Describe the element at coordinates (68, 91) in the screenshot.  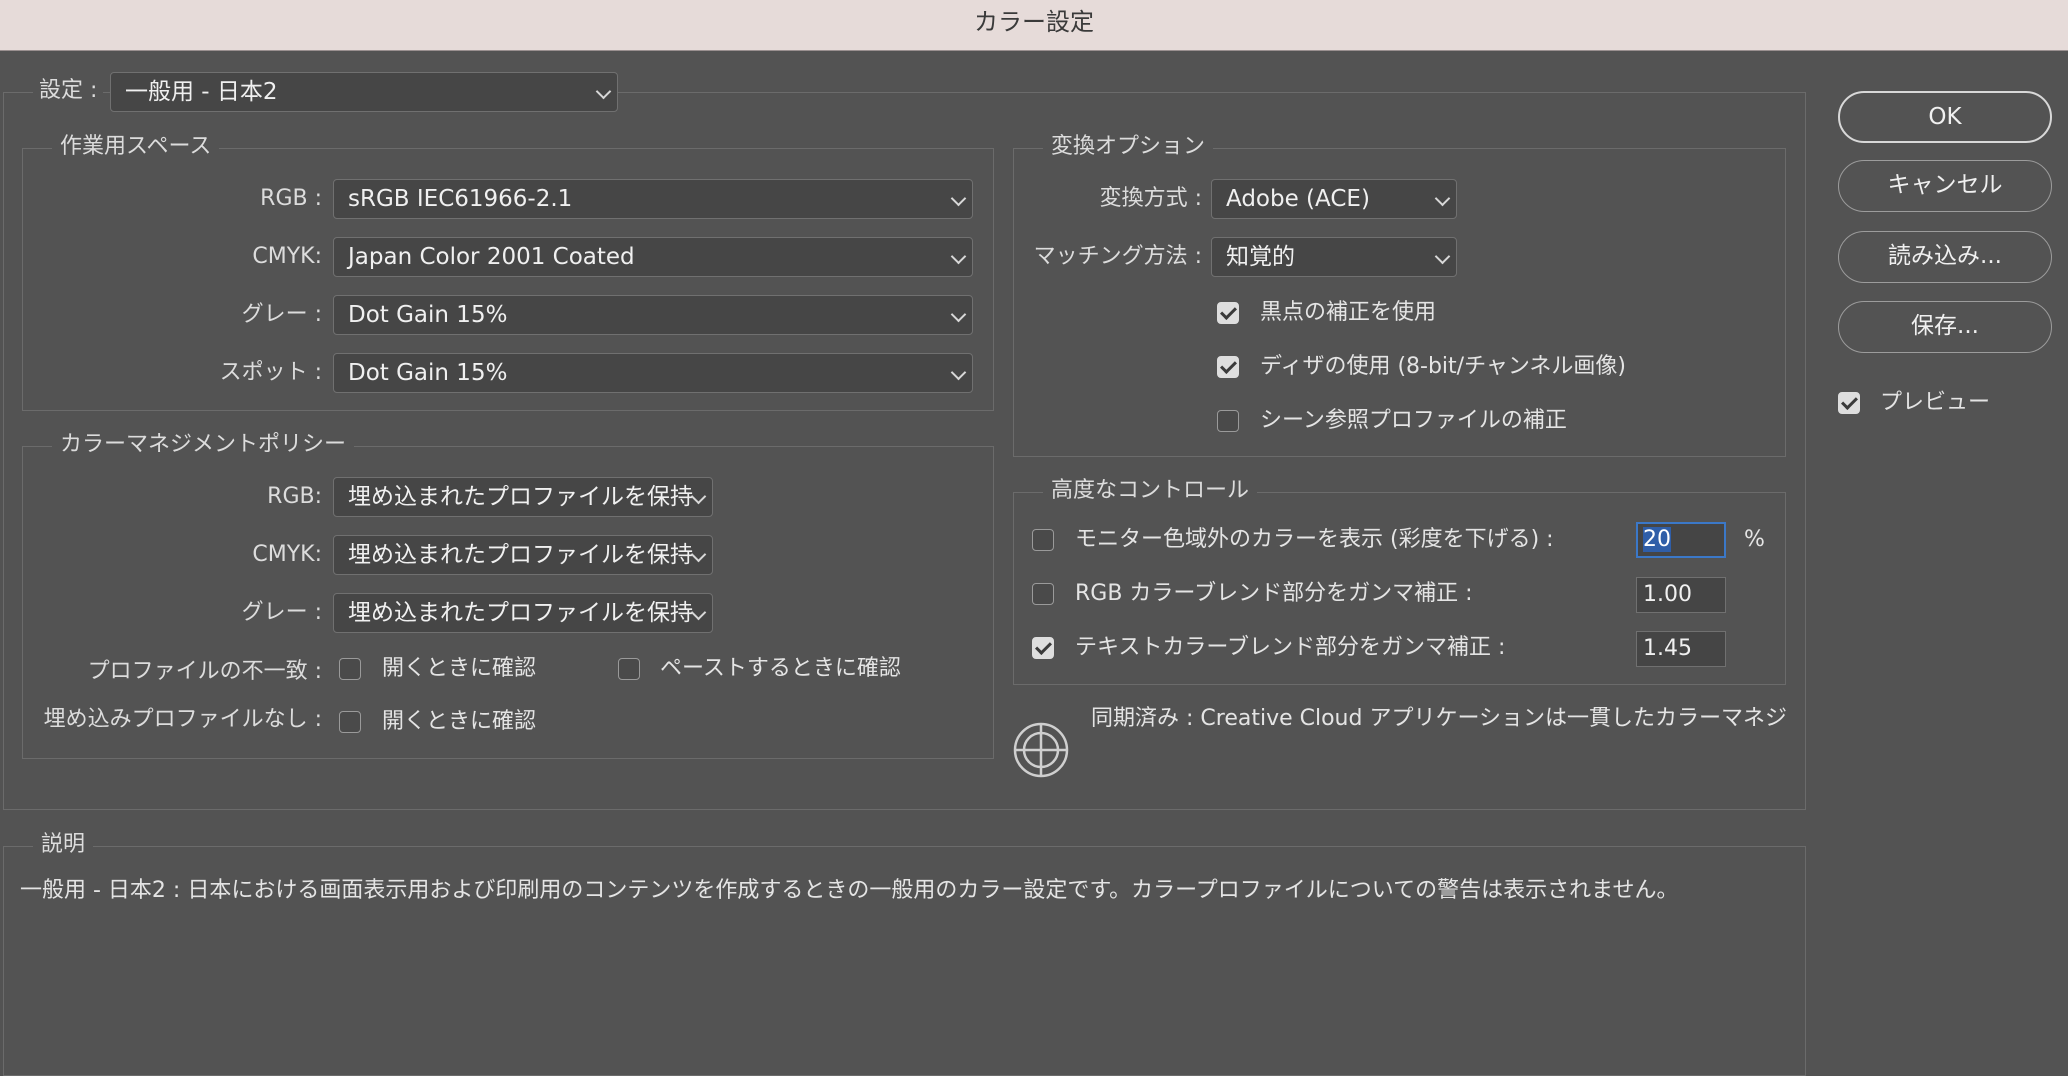
I see `settings-label: 設定 :` at that location.